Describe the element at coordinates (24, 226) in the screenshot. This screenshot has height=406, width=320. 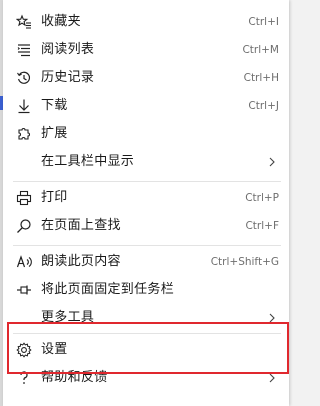
I see `find-search-icon` at that location.